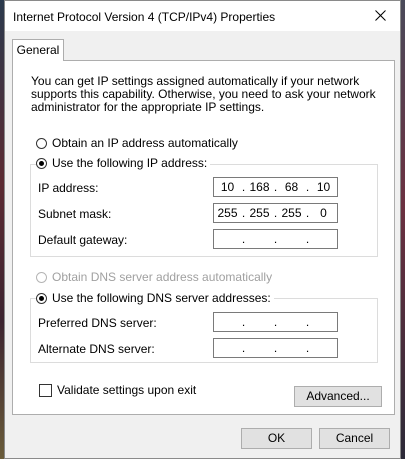 The height and width of the screenshot is (459, 405). Describe the element at coordinates (291, 187) in the screenshot. I see `ip-octet: 68` at that location.